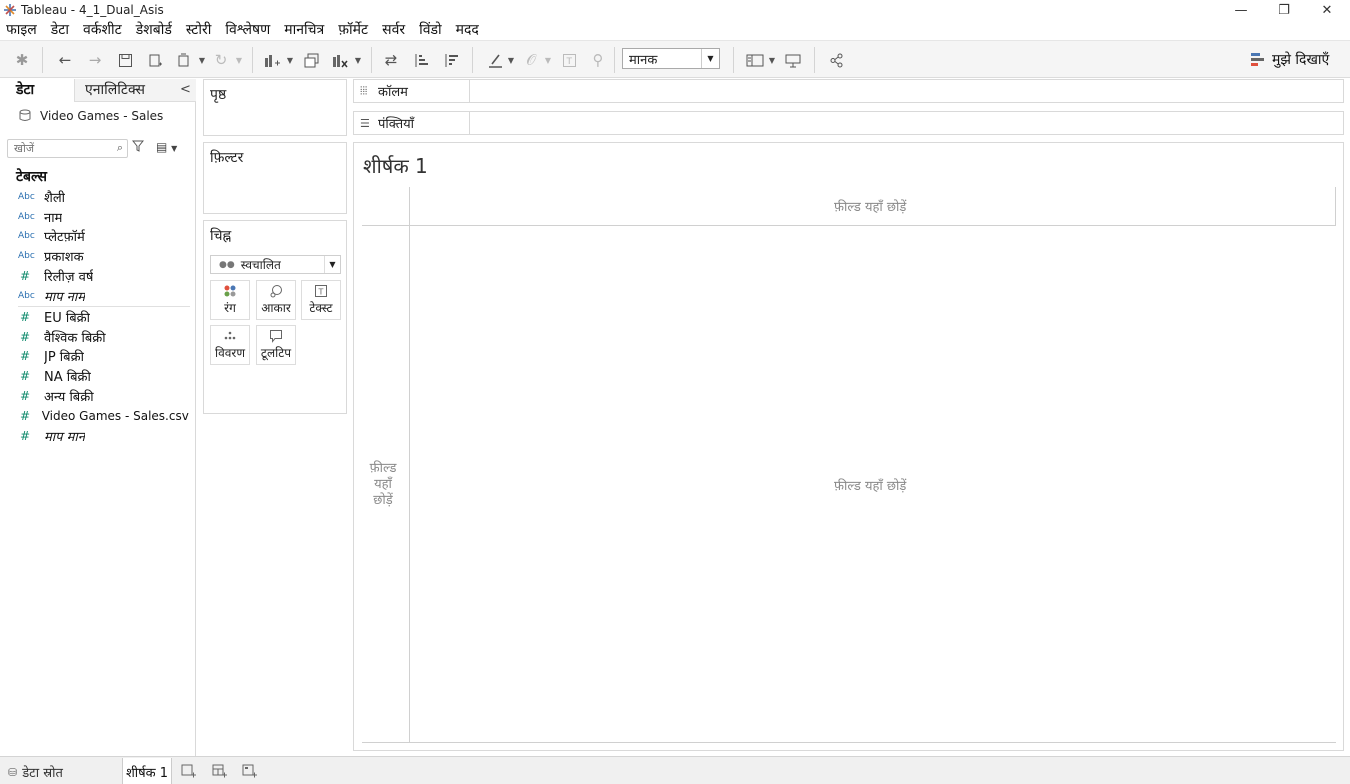  What do you see at coordinates (105, 337) in the screenshot?
I see `field-item: # वैश्विक बिक्री` at bounding box center [105, 337].